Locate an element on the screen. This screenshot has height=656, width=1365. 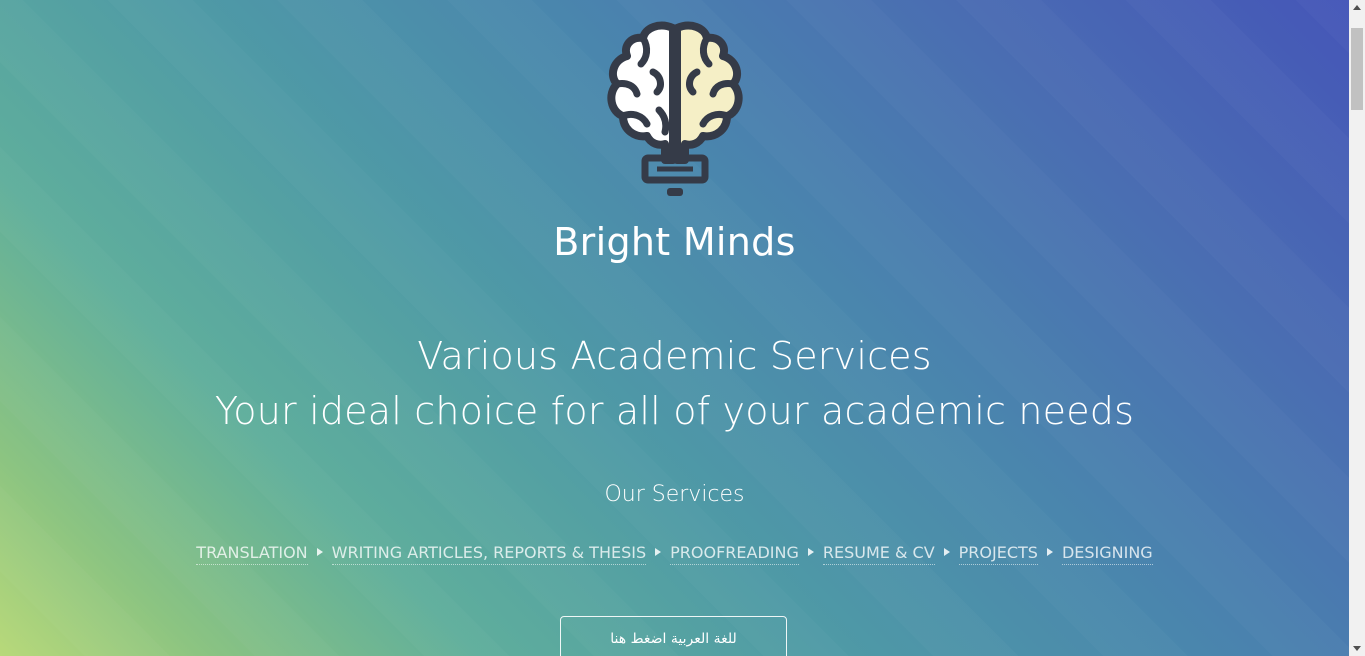
scrollbar-thumb is located at coordinates (1357, 69).